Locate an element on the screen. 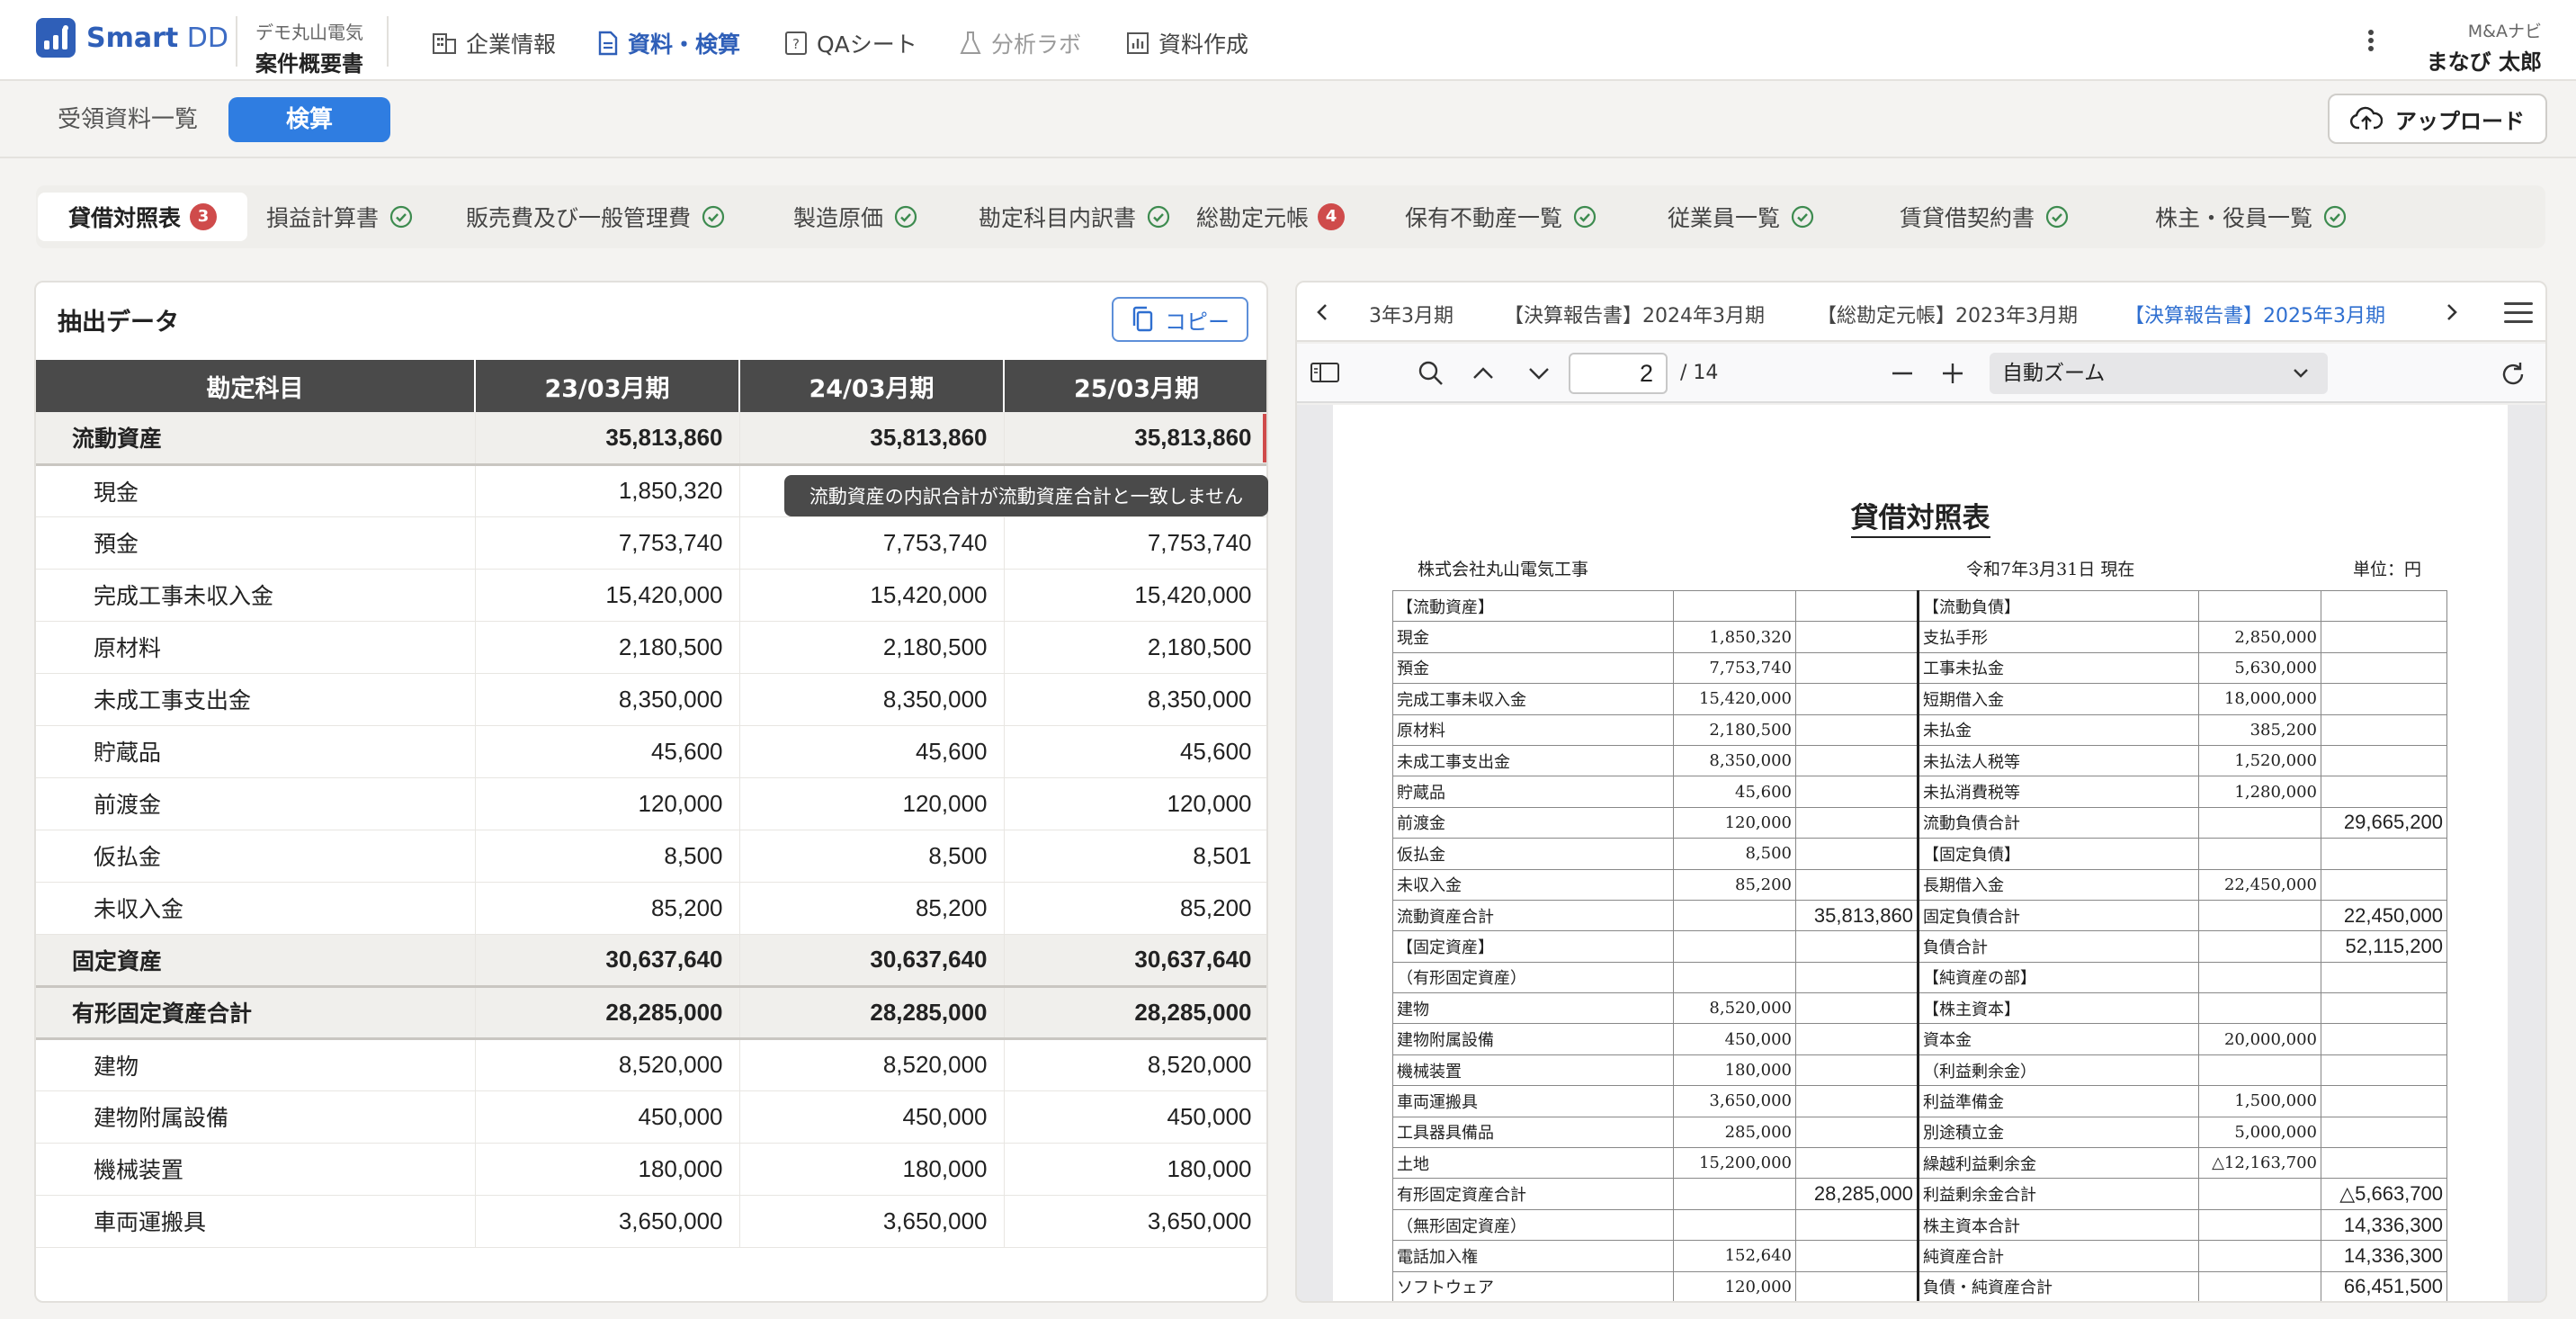  upload-button: アップロード is located at coordinates (2437, 119).